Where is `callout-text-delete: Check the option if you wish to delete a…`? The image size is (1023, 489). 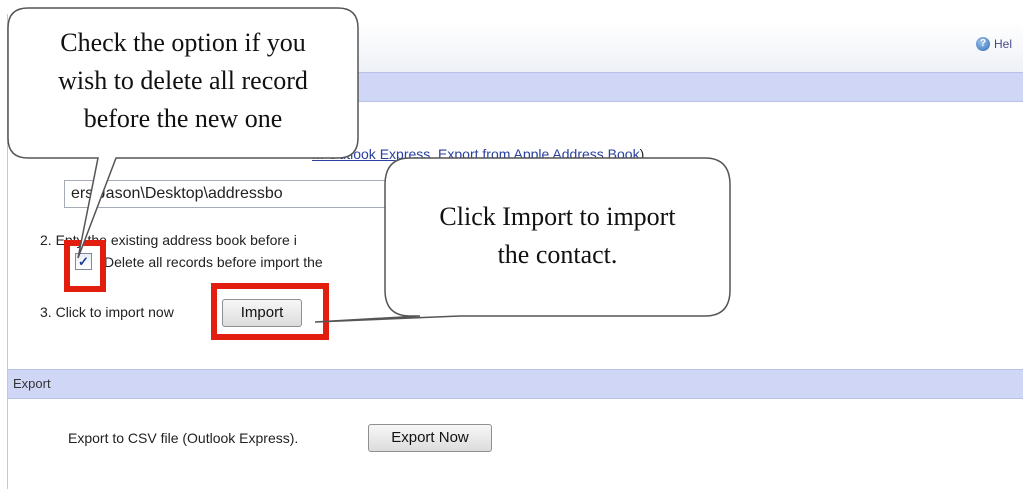 callout-text-delete: Check the option if you wish to delete a… is located at coordinates (183, 81).